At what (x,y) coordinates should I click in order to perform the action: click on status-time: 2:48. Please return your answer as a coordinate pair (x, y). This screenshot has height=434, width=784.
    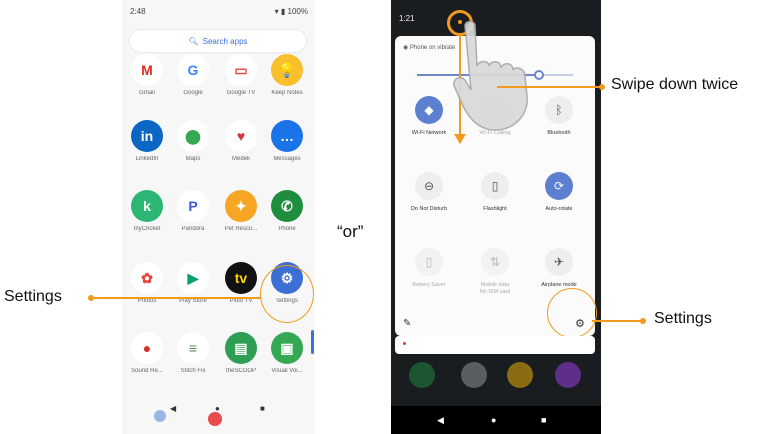
    Looking at the image, I should click on (138, 11).